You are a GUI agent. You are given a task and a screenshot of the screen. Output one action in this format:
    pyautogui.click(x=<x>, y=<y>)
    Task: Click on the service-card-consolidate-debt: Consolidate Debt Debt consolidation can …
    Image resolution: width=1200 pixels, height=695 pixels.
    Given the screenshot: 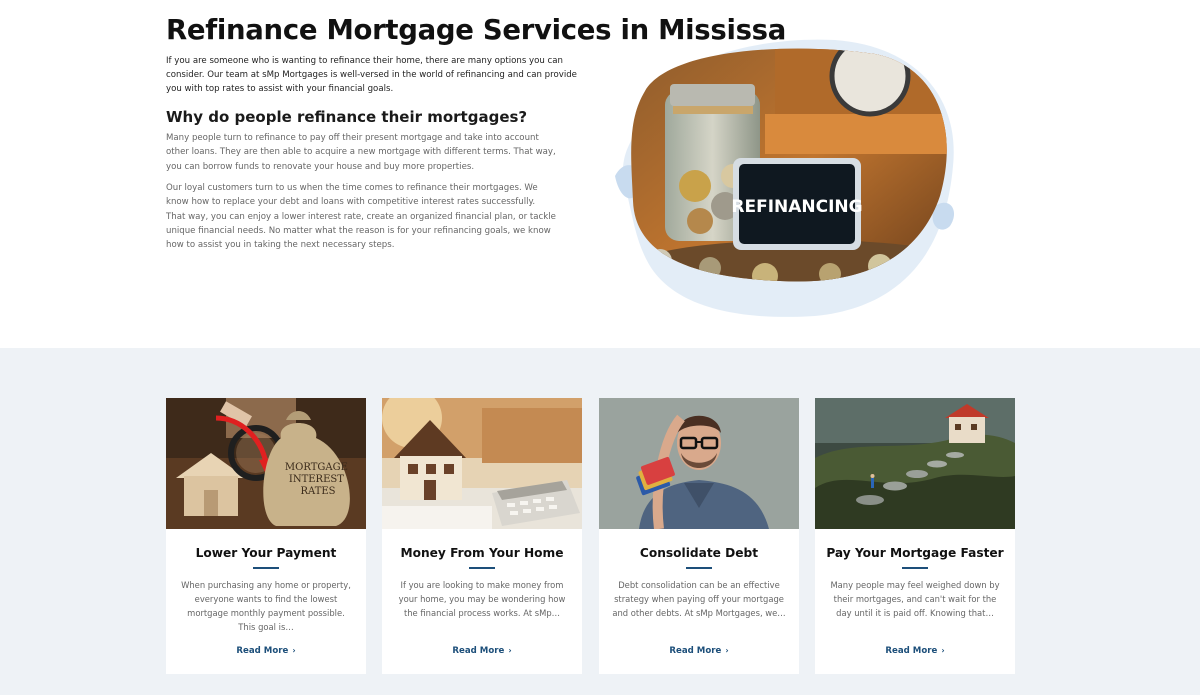 What is the action you would take?
    pyautogui.click(x=699, y=536)
    